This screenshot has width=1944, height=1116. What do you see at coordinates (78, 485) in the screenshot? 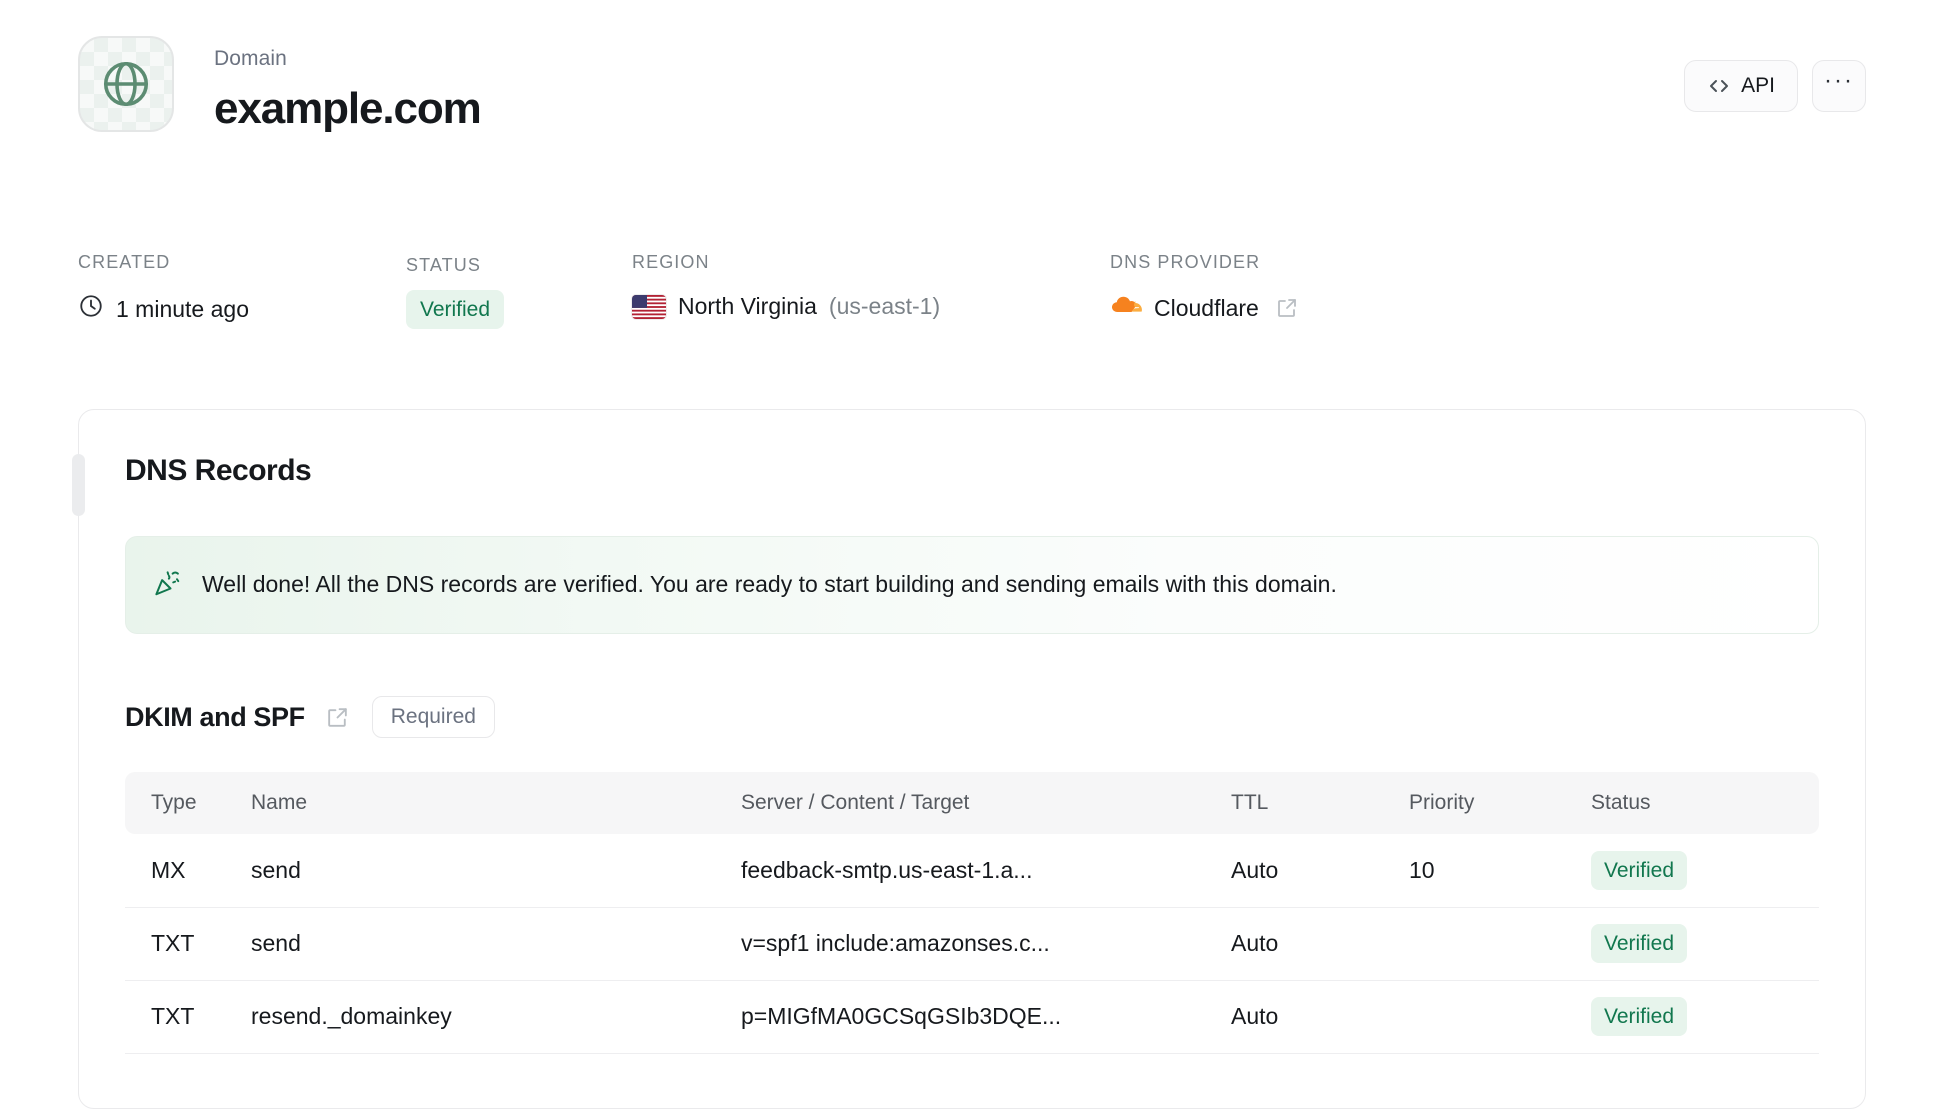
I see `card-drag-handle` at bounding box center [78, 485].